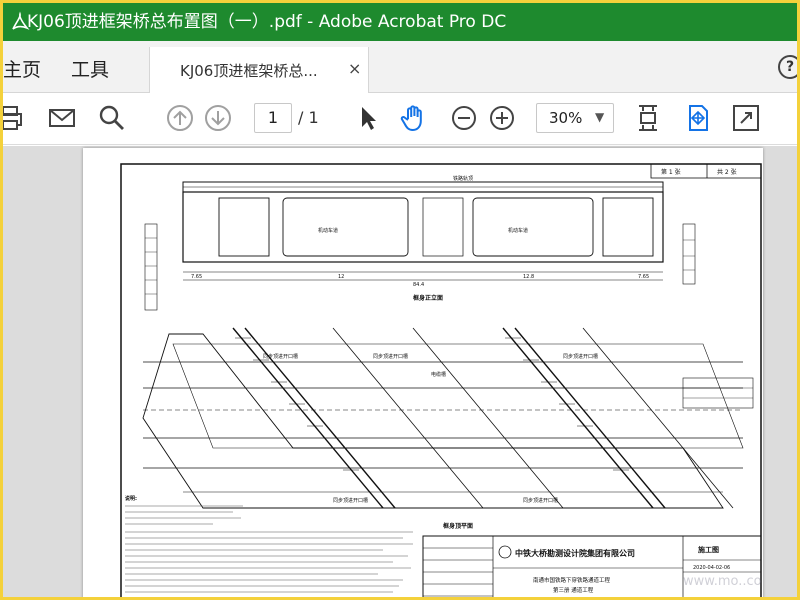  What do you see at coordinates (648, 118) in the screenshot?
I see `fit-page-icon` at bounding box center [648, 118].